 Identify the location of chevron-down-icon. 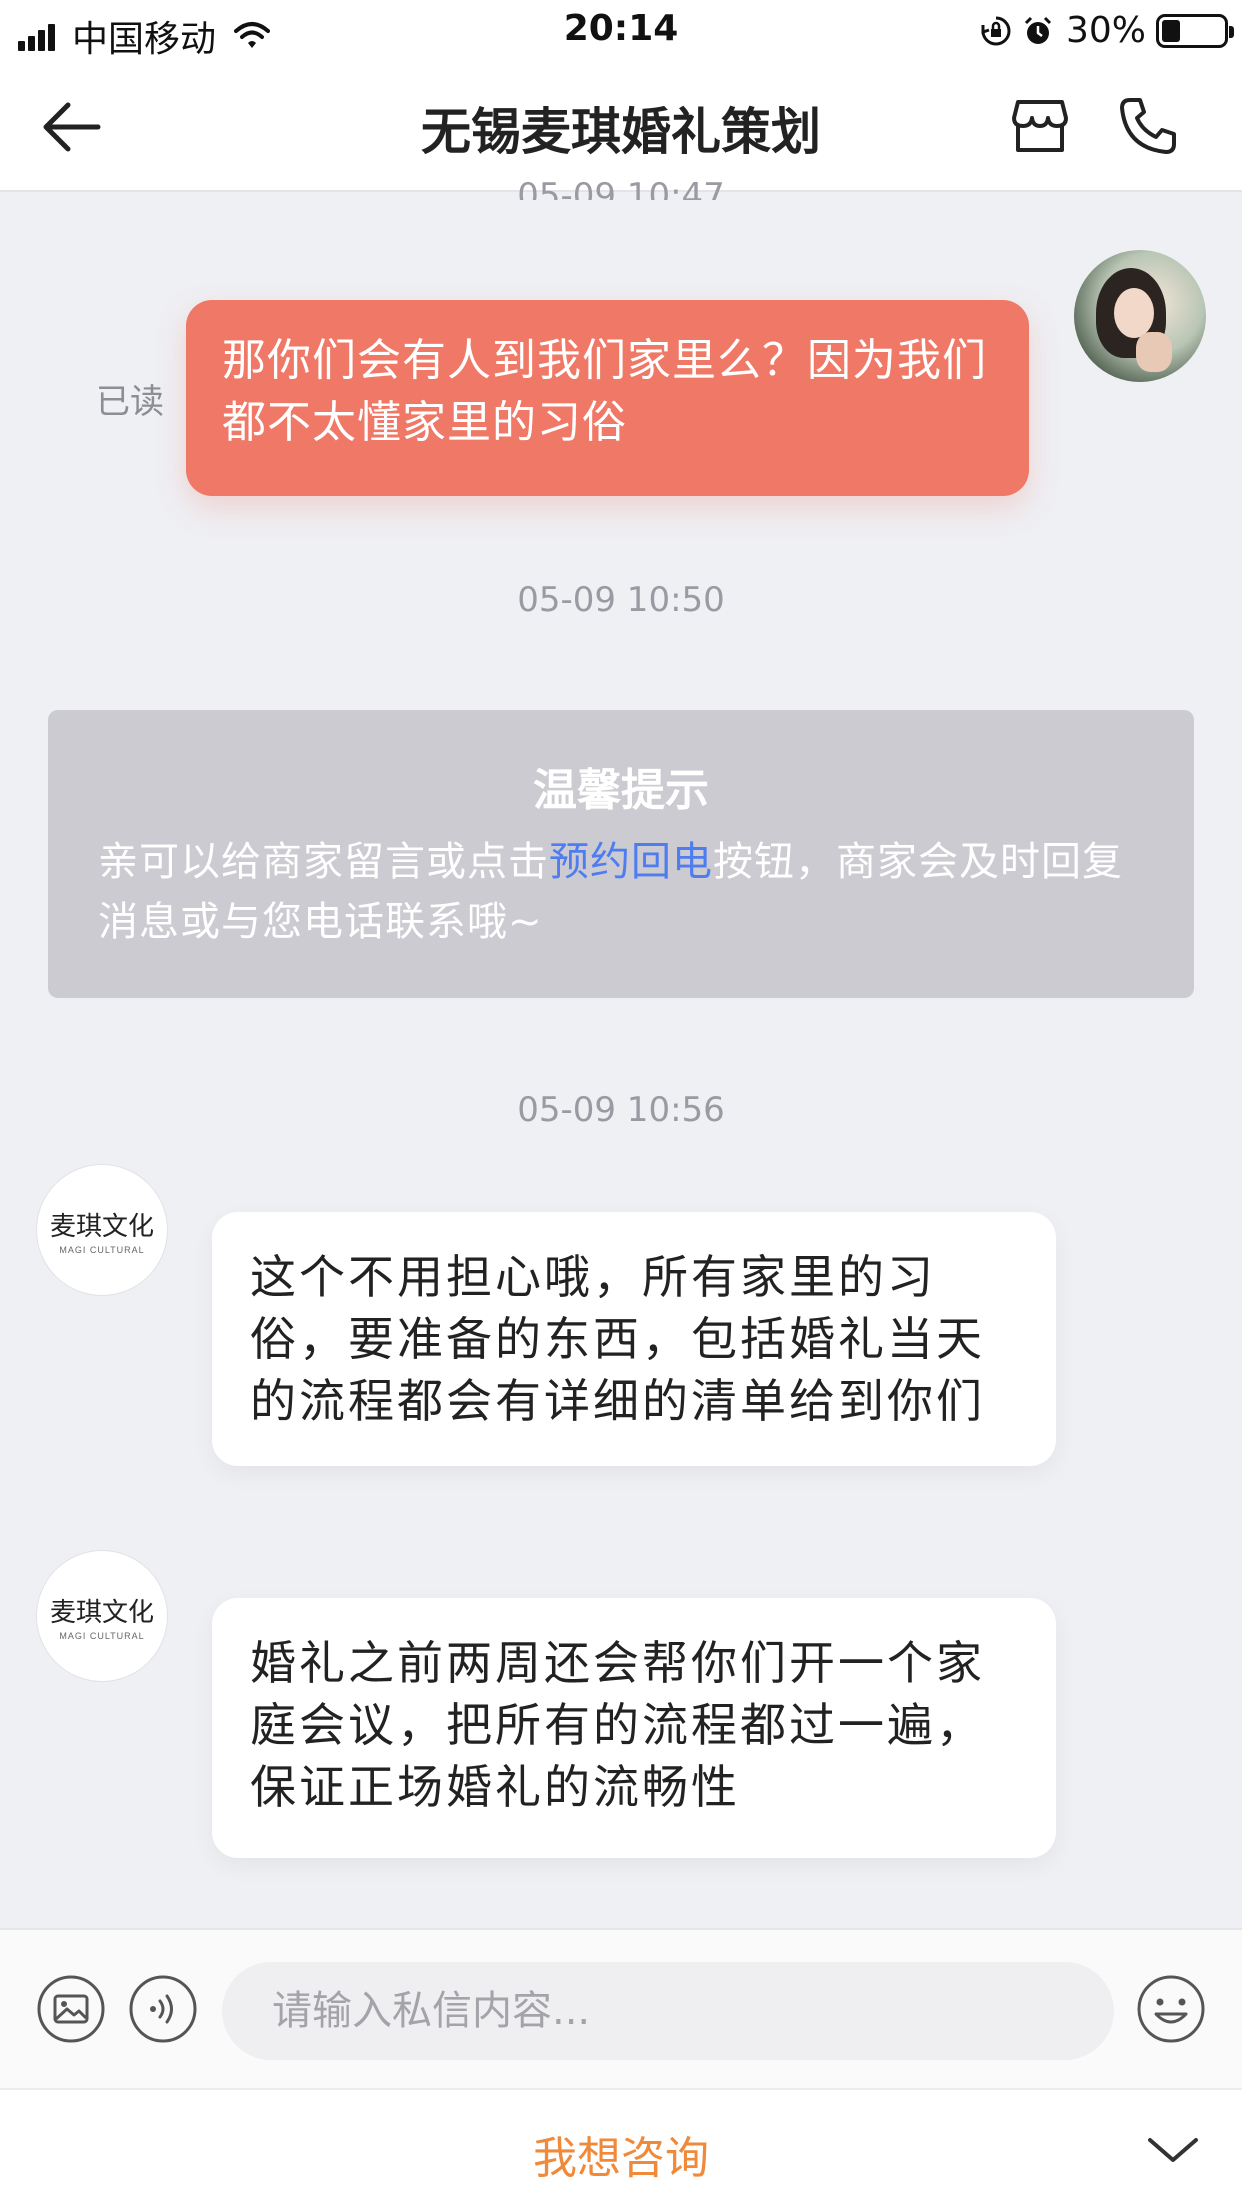
(1173, 2150).